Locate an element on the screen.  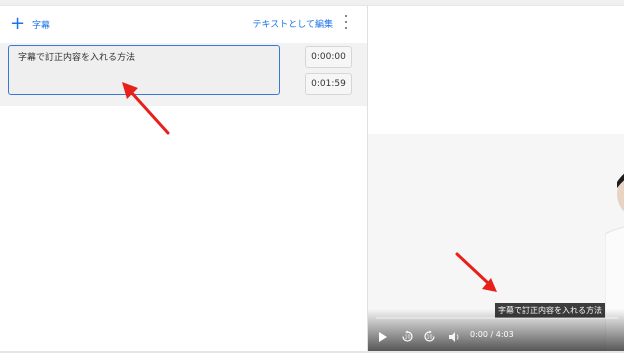
progress-bar is located at coordinates (497, 318).